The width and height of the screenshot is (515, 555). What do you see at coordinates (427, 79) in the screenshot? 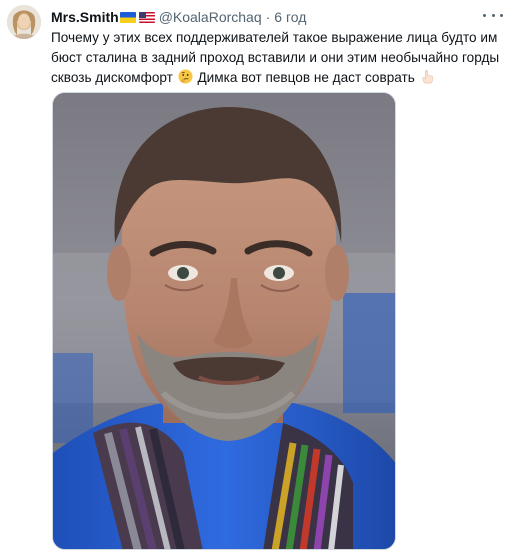
I see `pointing-hand-icon` at bounding box center [427, 79].